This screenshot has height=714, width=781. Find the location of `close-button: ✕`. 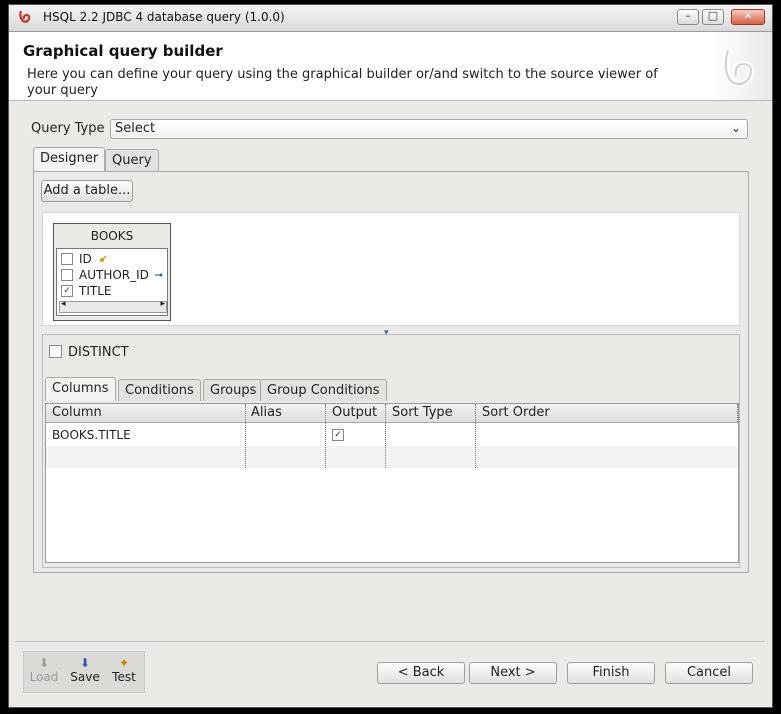

close-button: ✕ is located at coordinates (748, 17).